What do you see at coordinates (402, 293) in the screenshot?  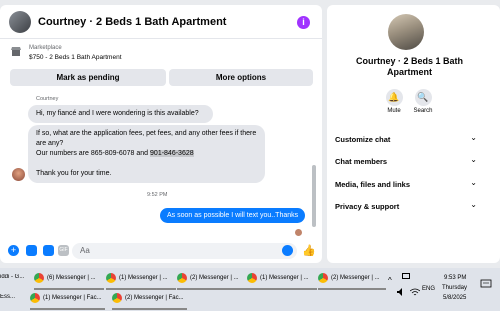 I see `volume-icon` at bounding box center [402, 293].